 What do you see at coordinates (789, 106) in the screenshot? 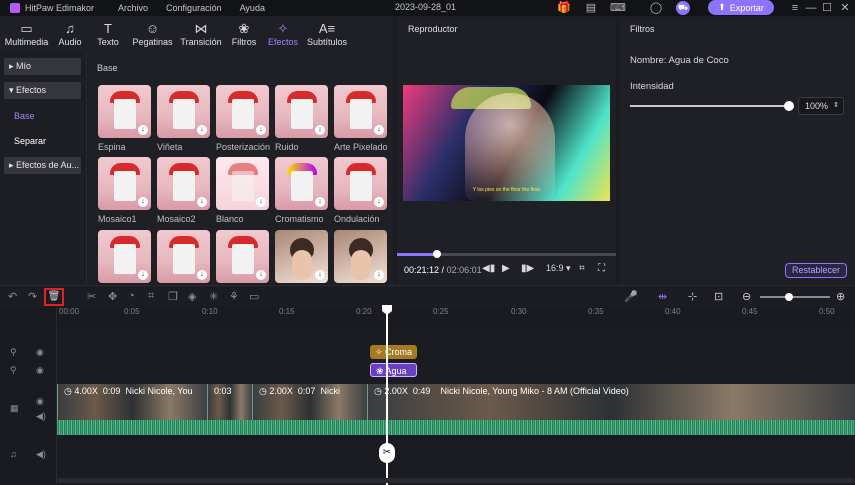
I see `intensity-slider-knob` at bounding box center [789, 106].